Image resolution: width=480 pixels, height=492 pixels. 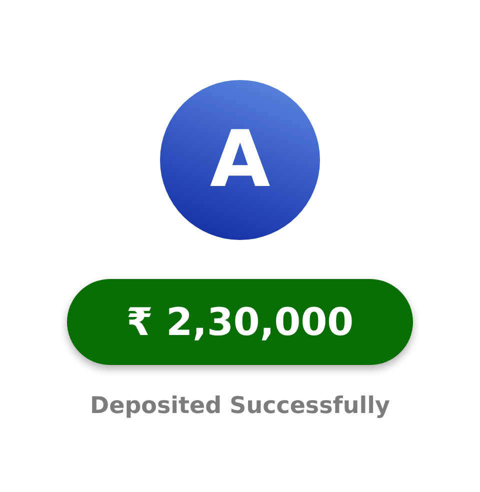 I want to click on avatar: A, so click(x=240, y=160).